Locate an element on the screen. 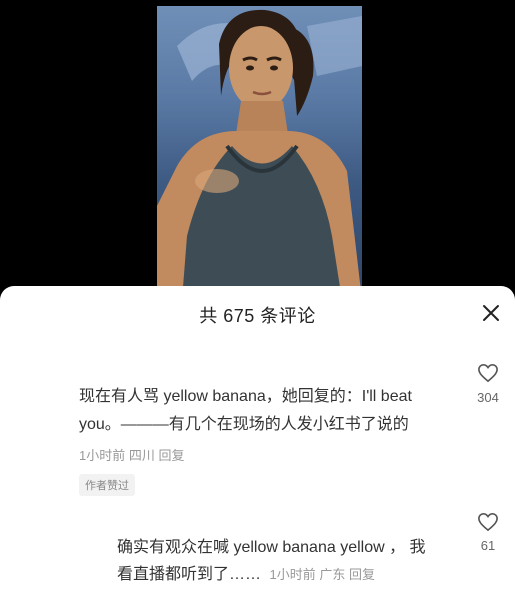  close-icon is located at coordinates (491, 313).